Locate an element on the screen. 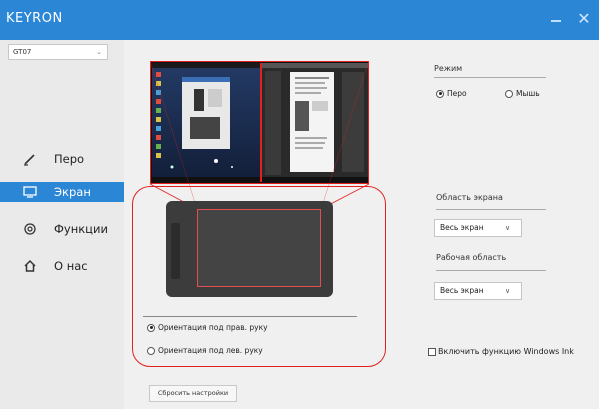 This screenshot has width=599, height=409. mode-pen-option: Перо is located at coordinates (451, 93).